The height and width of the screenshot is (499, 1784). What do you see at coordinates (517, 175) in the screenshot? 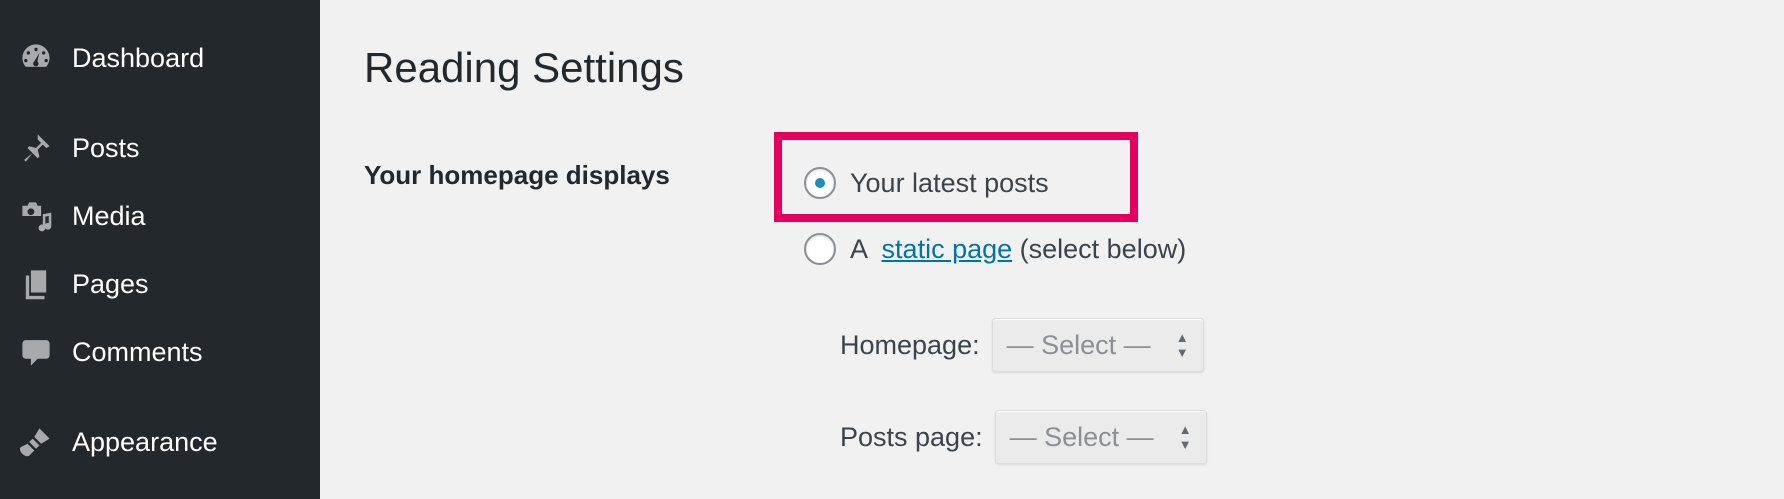
I see `homepage-displays-label: Your homepage displays` at bounding box center [517, 175].